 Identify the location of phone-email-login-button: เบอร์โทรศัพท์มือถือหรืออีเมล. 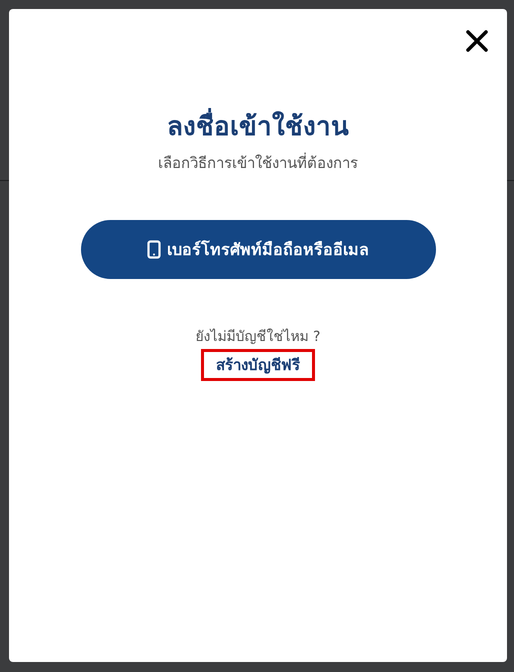
(258, 249).